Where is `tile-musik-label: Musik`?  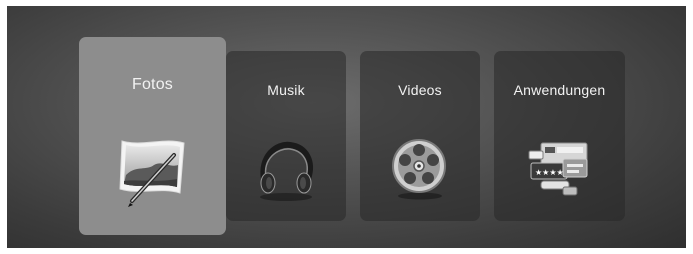
tile-musik-label: Musik is located at coordinates (286, 90).